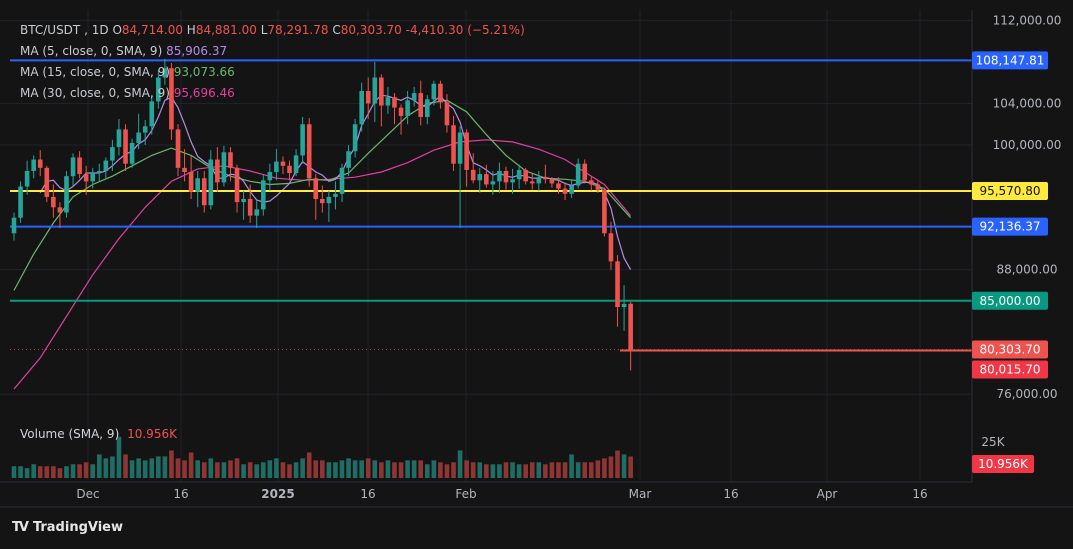 Image resolution: width=1073 pixels, height=549 pixels. What do you see at coordinates (272, 51) in the screenshot?
I see `ma5-legend: MA (5, close, 0, SMA, 9) 85,906.37` at bounding box center [272, 51].